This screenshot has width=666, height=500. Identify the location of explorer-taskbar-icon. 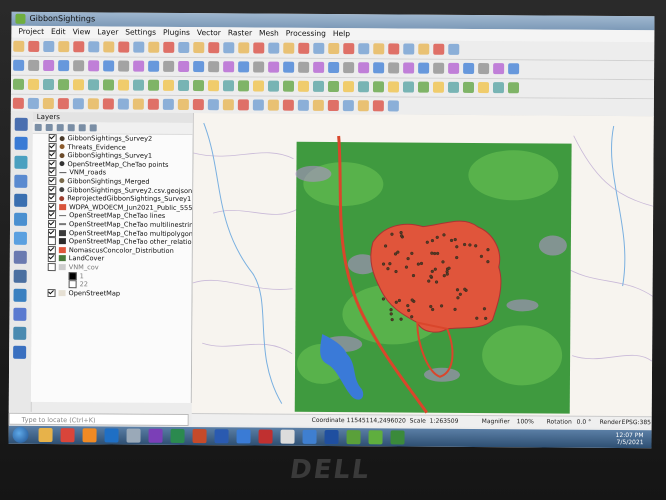
(45, 435).